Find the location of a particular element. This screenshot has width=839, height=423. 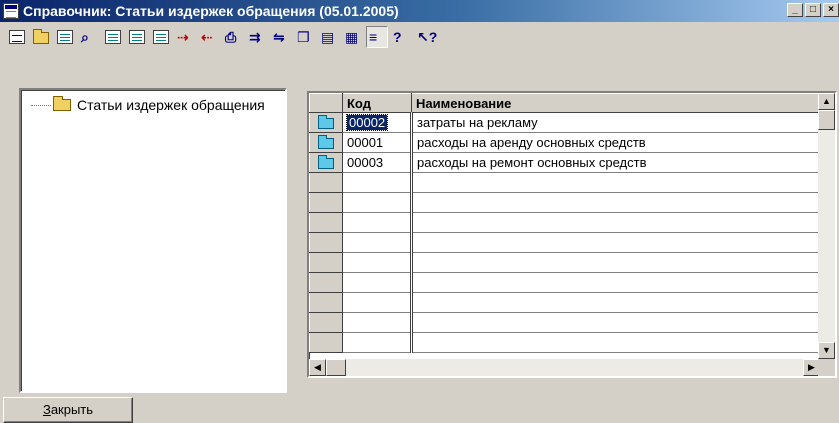

grid-add-button is located at coordinates (113, 37).